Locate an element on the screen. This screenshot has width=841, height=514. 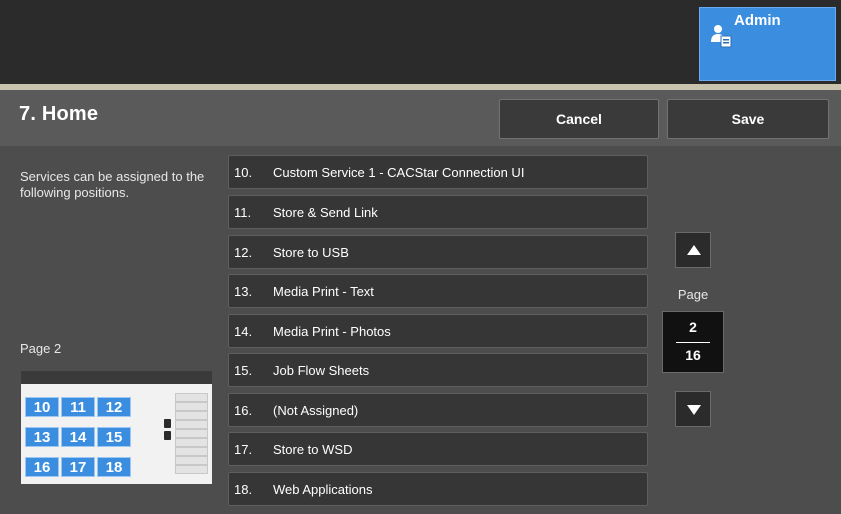
service-number: 13. is located at coordinates (243, 291).